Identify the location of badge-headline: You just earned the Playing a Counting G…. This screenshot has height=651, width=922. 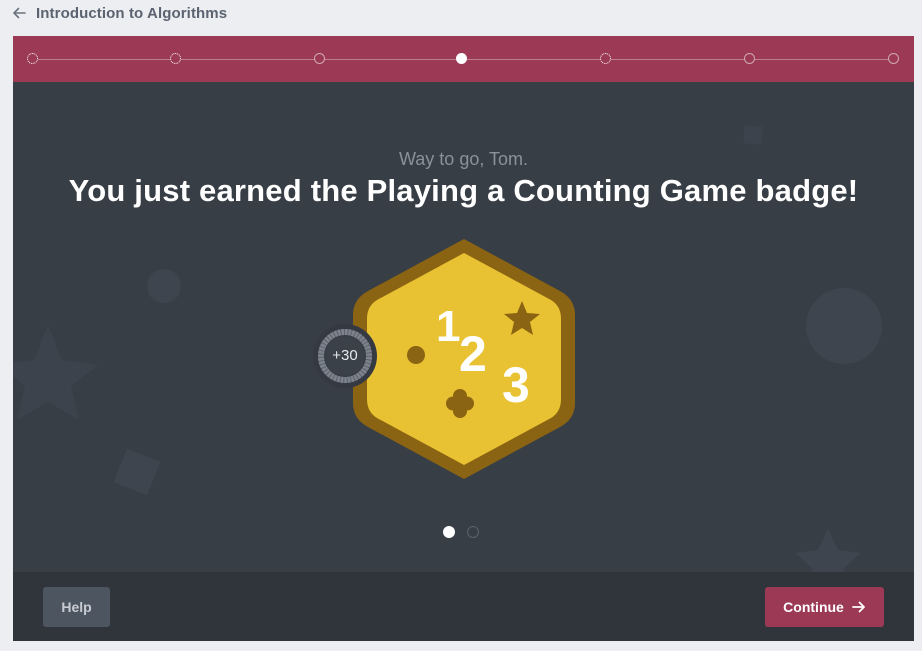
(463, 190).